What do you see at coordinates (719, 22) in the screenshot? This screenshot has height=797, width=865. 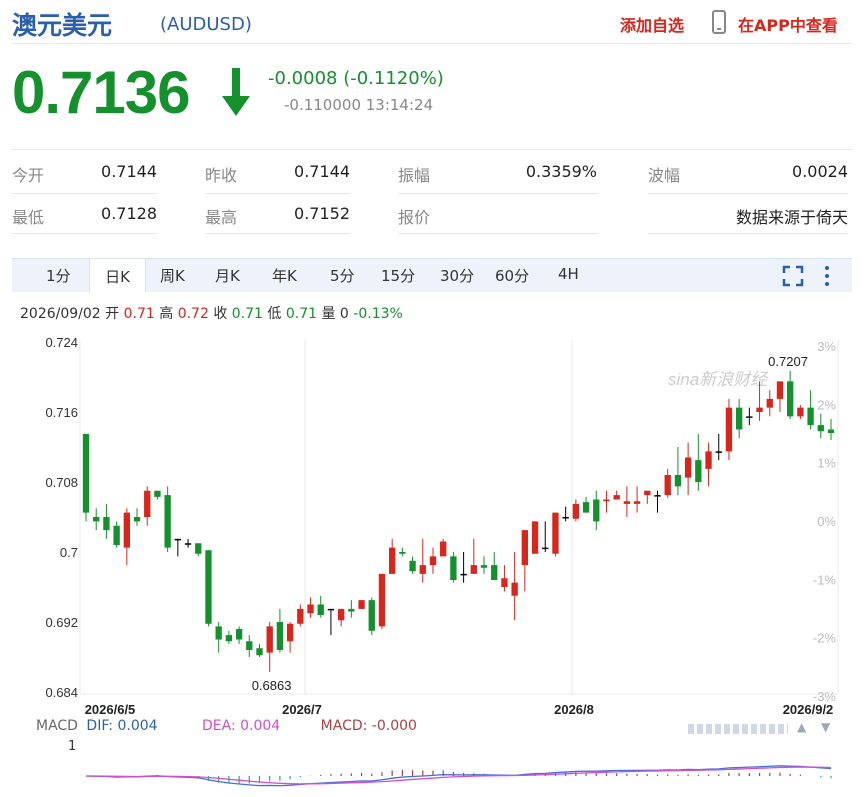 I see `phone-icon` at bounding box center [719, 22].